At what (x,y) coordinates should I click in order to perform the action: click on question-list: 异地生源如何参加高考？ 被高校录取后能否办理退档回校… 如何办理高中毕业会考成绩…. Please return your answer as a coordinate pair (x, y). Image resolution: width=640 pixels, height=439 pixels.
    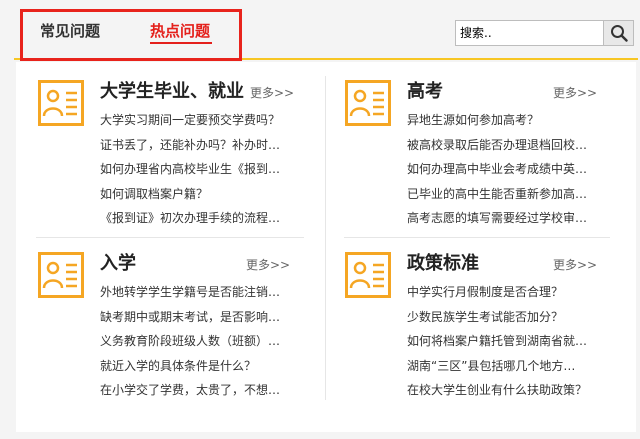
    Looking at the image, I should click on (512, 169).